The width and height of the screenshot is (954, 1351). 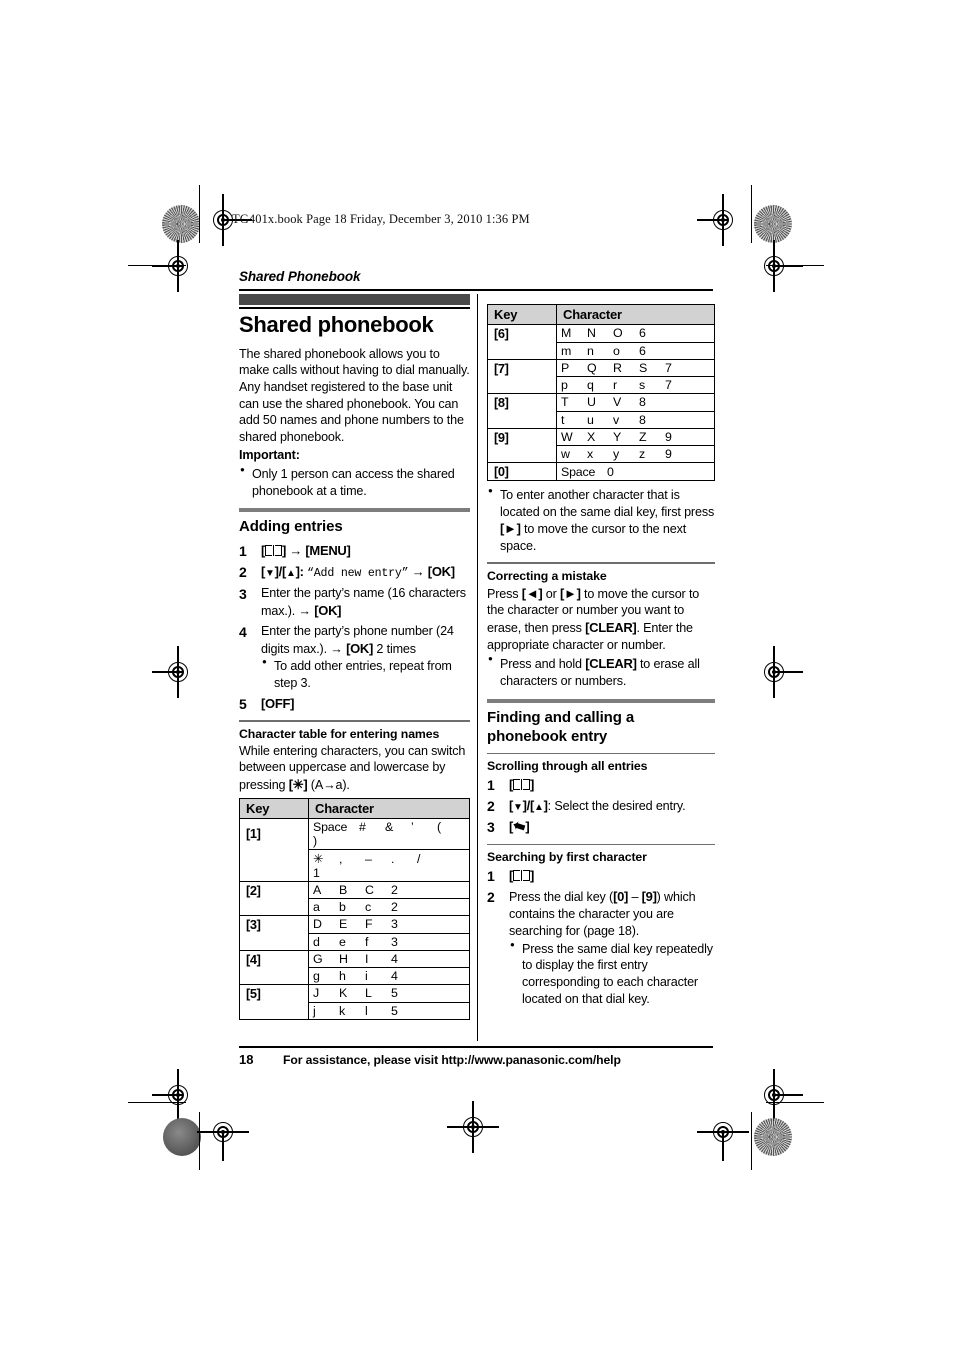 I want to click on character-glyph: S, so click(x=643, y=367).